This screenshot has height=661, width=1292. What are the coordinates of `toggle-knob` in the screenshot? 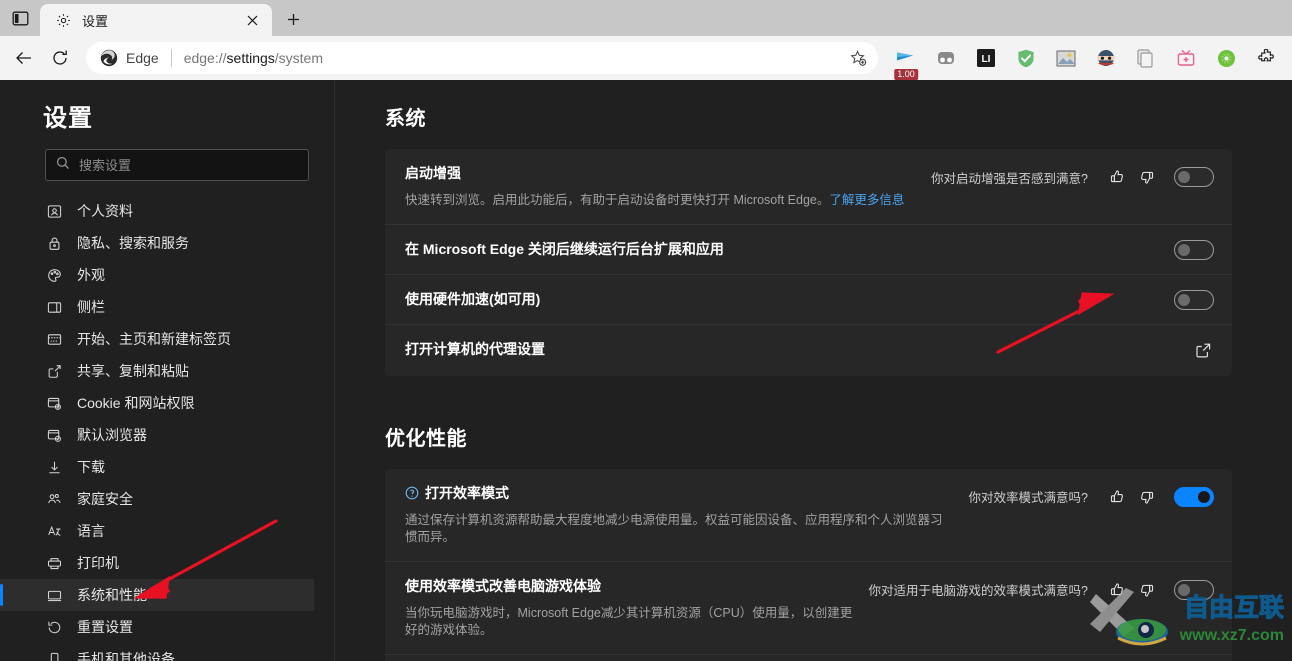 It's located at (1184, 177).